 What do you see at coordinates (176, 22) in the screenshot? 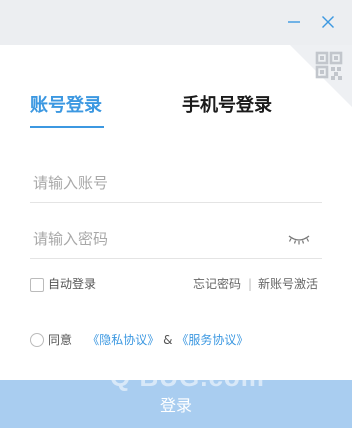
I see `title-bar` at bounding box center [176, 22].